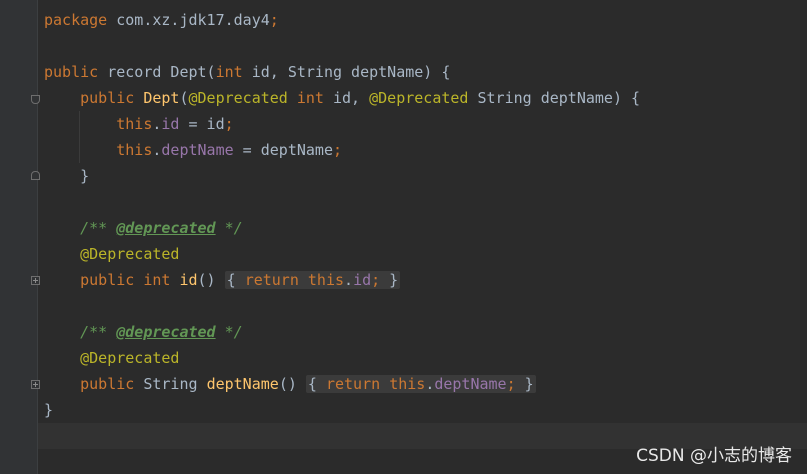 The image size is (807, 474). What do you see at coordinates (188, 72) in the screenshot?
I see `code-text: Dept(` at bounding box center [188, 72].